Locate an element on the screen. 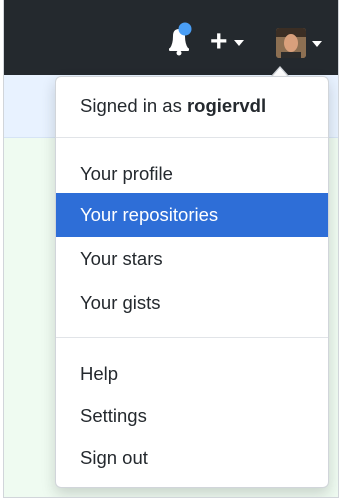  menu-item-your-profile: Your profile is located at coordinates (192, 174).